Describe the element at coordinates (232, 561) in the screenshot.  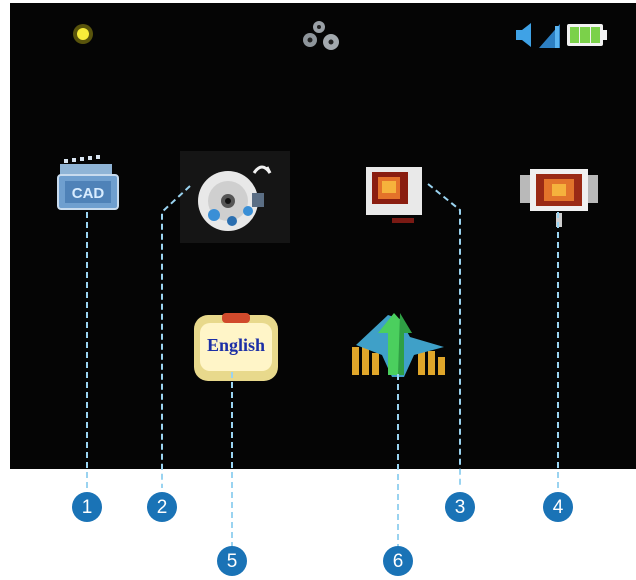
I see `callout-badge-5: 5` at that location.